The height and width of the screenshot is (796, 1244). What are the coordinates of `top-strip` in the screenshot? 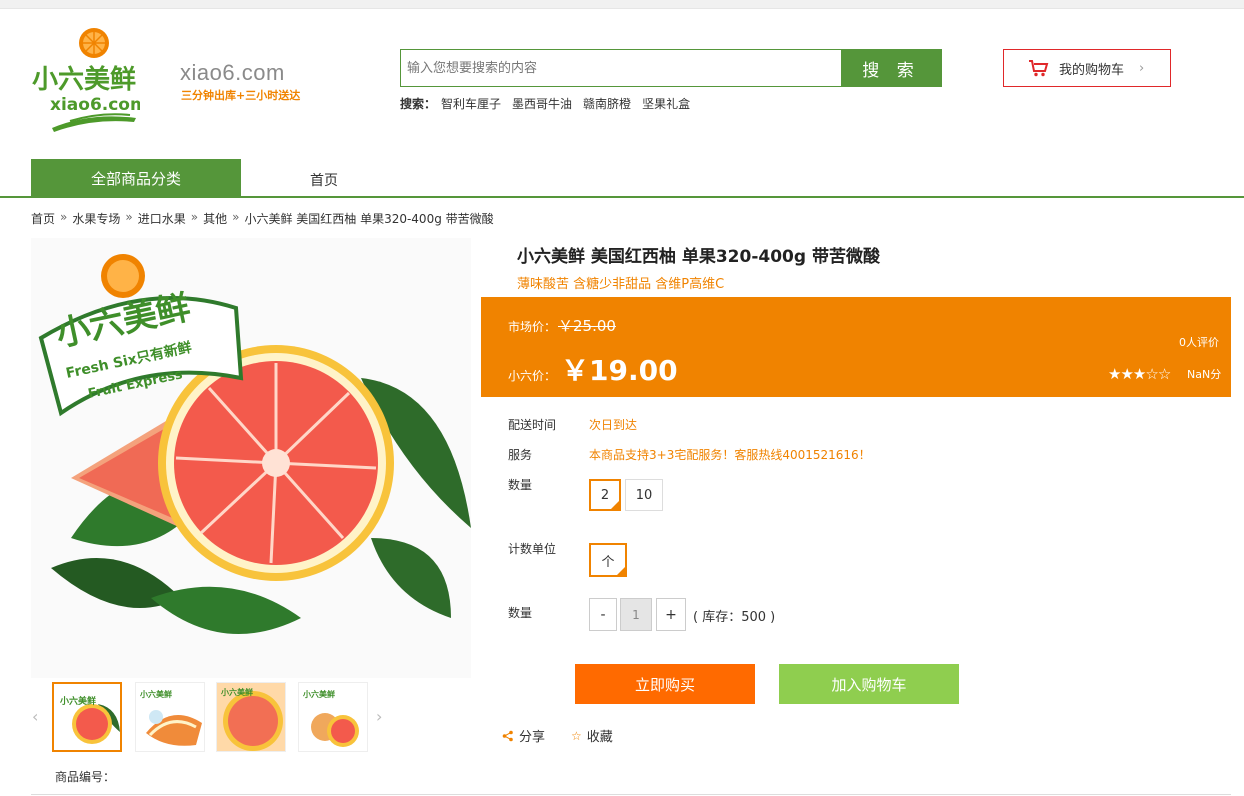 It's located at (622, 4).